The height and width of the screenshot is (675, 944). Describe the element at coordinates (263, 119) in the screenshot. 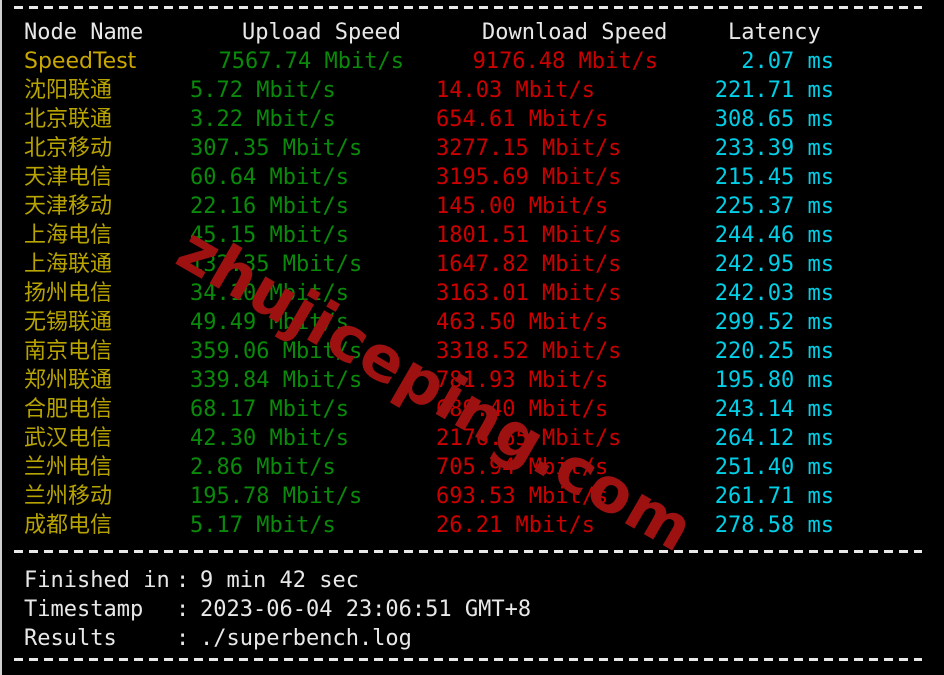

I see `cell-upload: 3.22 Mbit/s` at that location.